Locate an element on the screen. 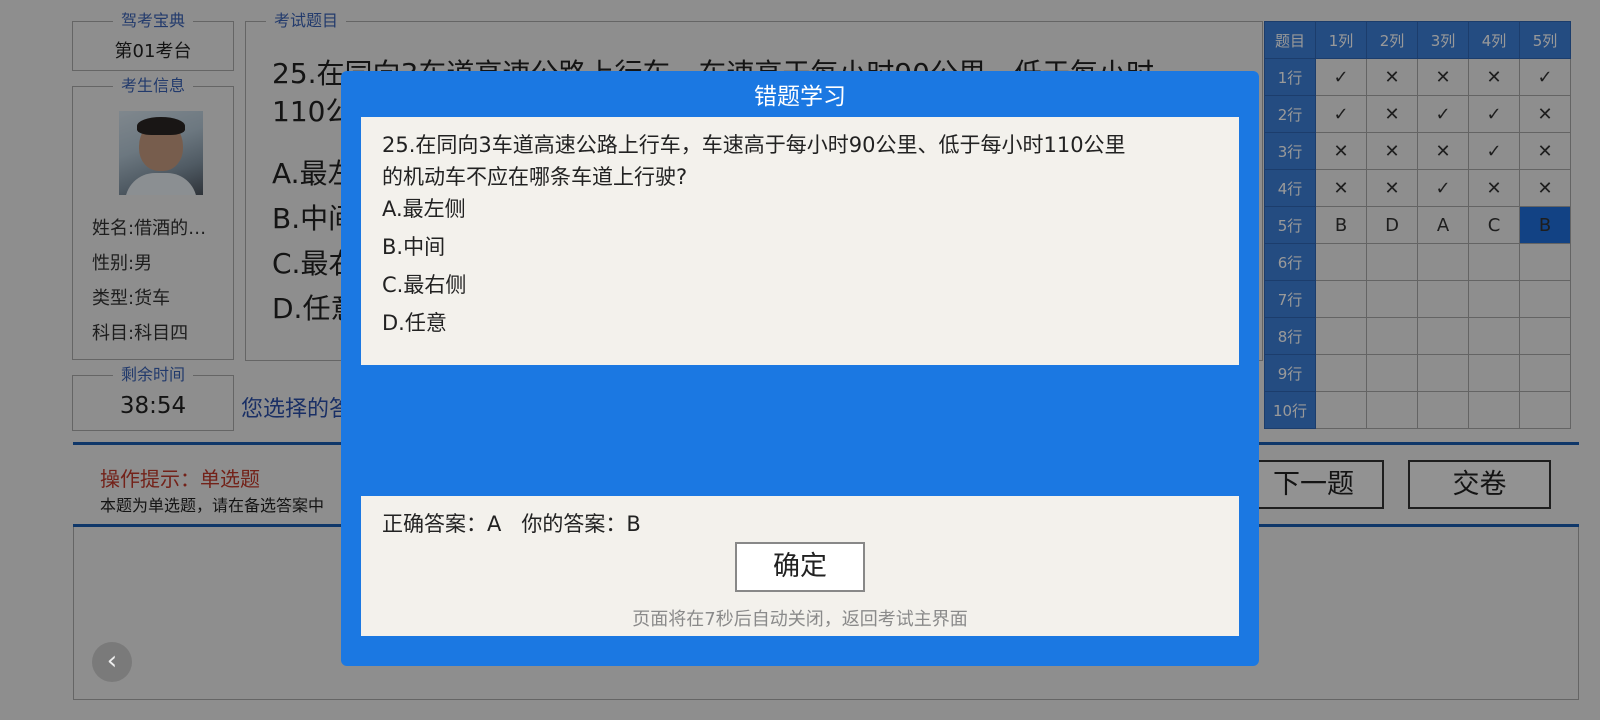 This screenshot has height=720, width=1600. modal-option-c: C.最右侧 is located at coordinates (424, 285).